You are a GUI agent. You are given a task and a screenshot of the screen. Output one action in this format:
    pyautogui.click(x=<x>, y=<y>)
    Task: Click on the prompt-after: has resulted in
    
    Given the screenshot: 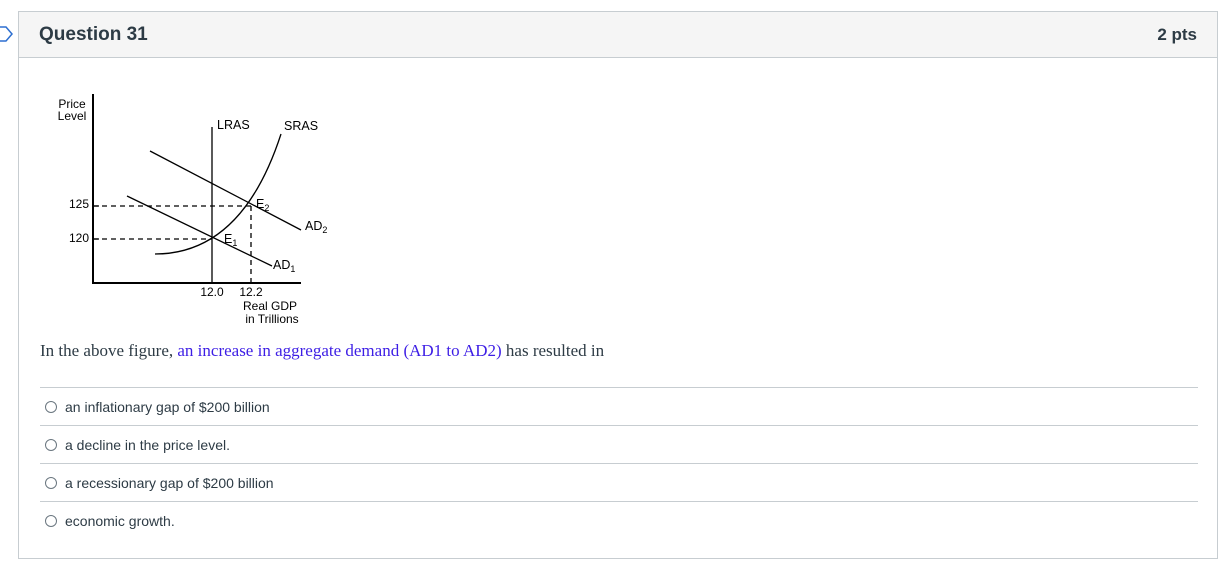 What is the action you would take?
    pyautogui.click(x=553, y=350)
    